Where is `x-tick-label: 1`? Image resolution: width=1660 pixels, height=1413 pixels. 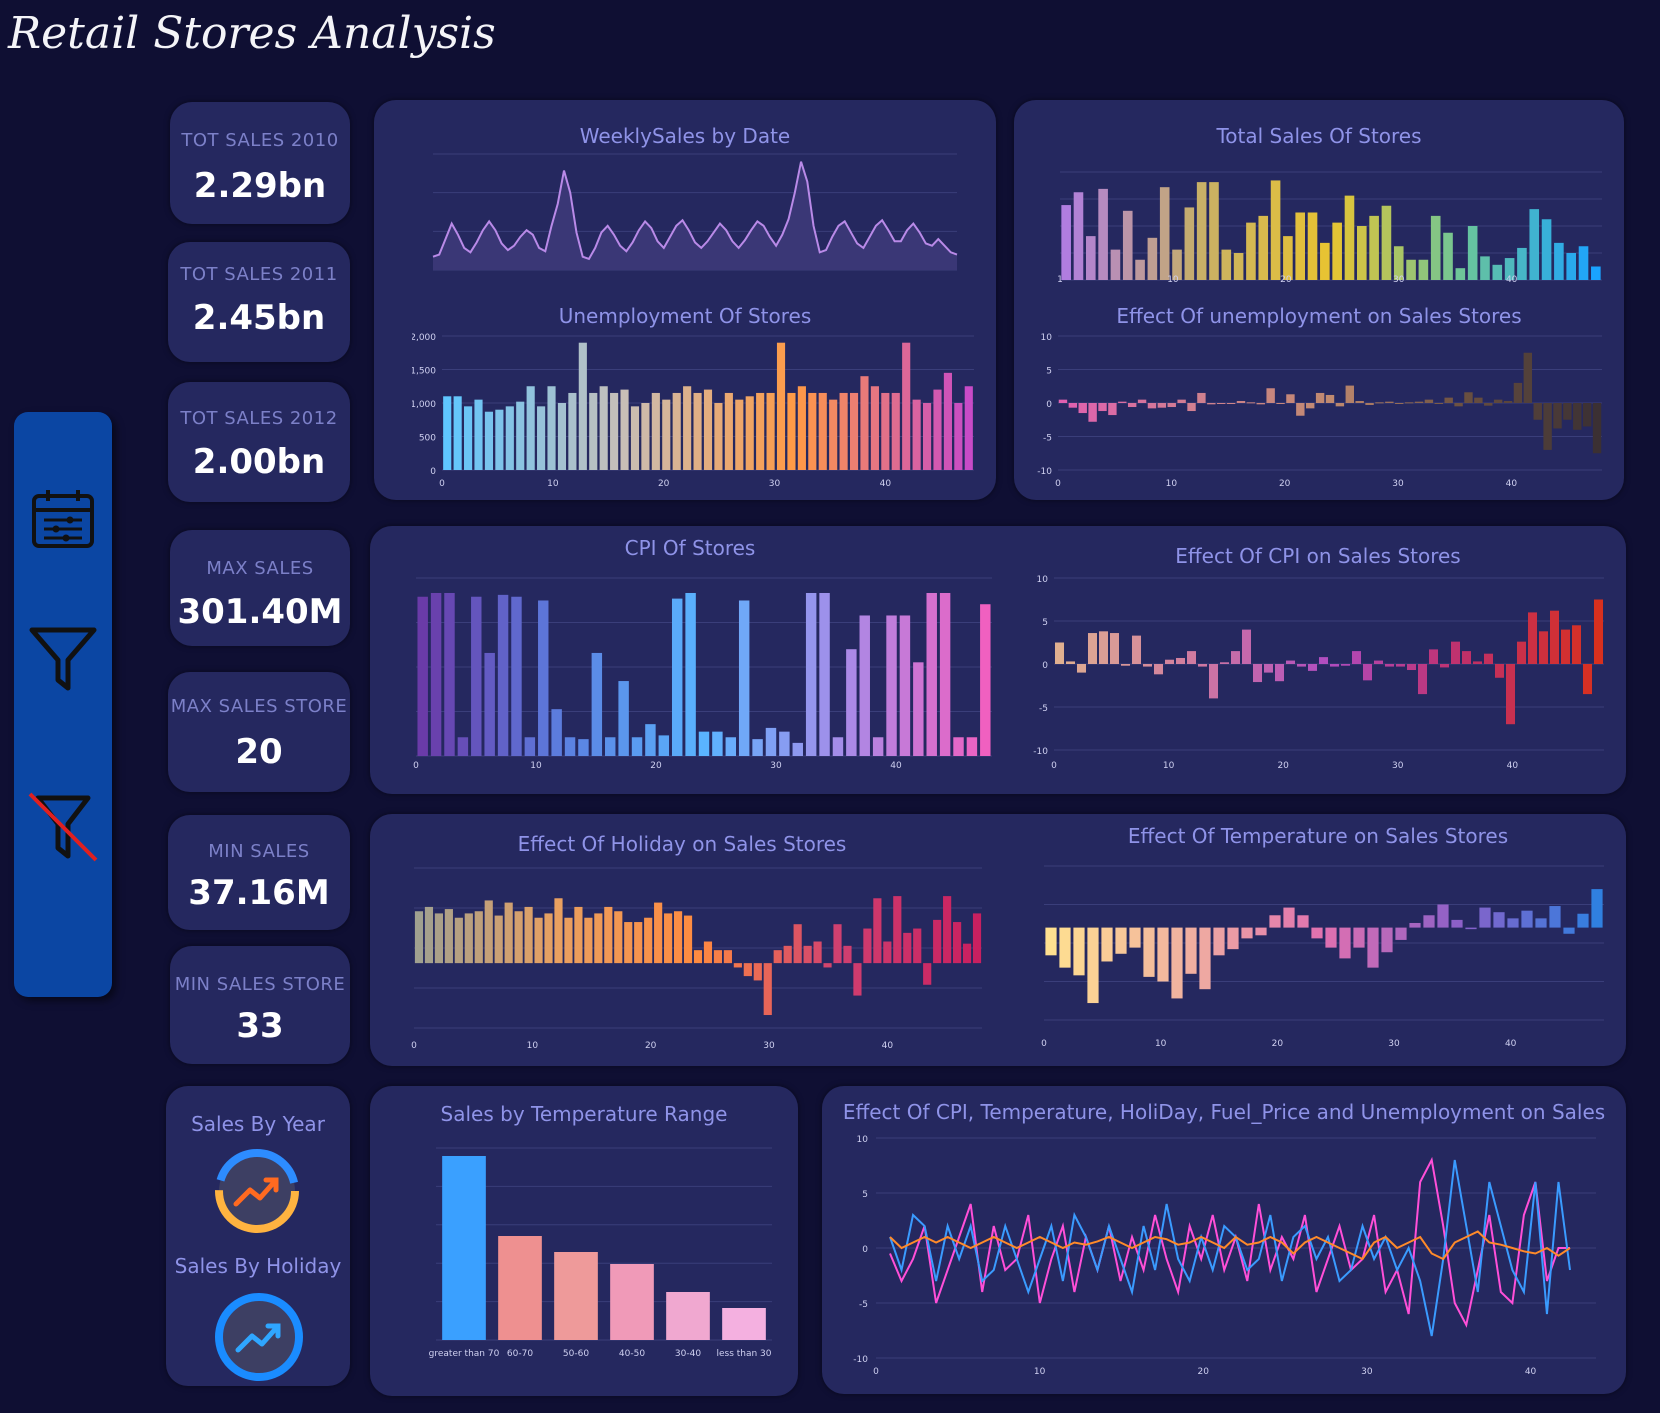 x-tick-label: 1 is located at coordinates (1060, 280).